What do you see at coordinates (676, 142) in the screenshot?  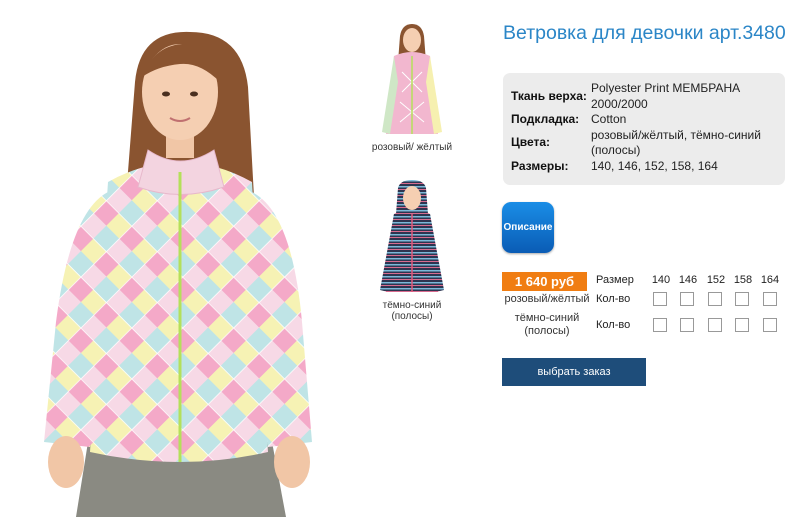 I see `spec-value: розовый/жёлтый, тёмно-синий (полосы)` at bounding box center [676, 142].